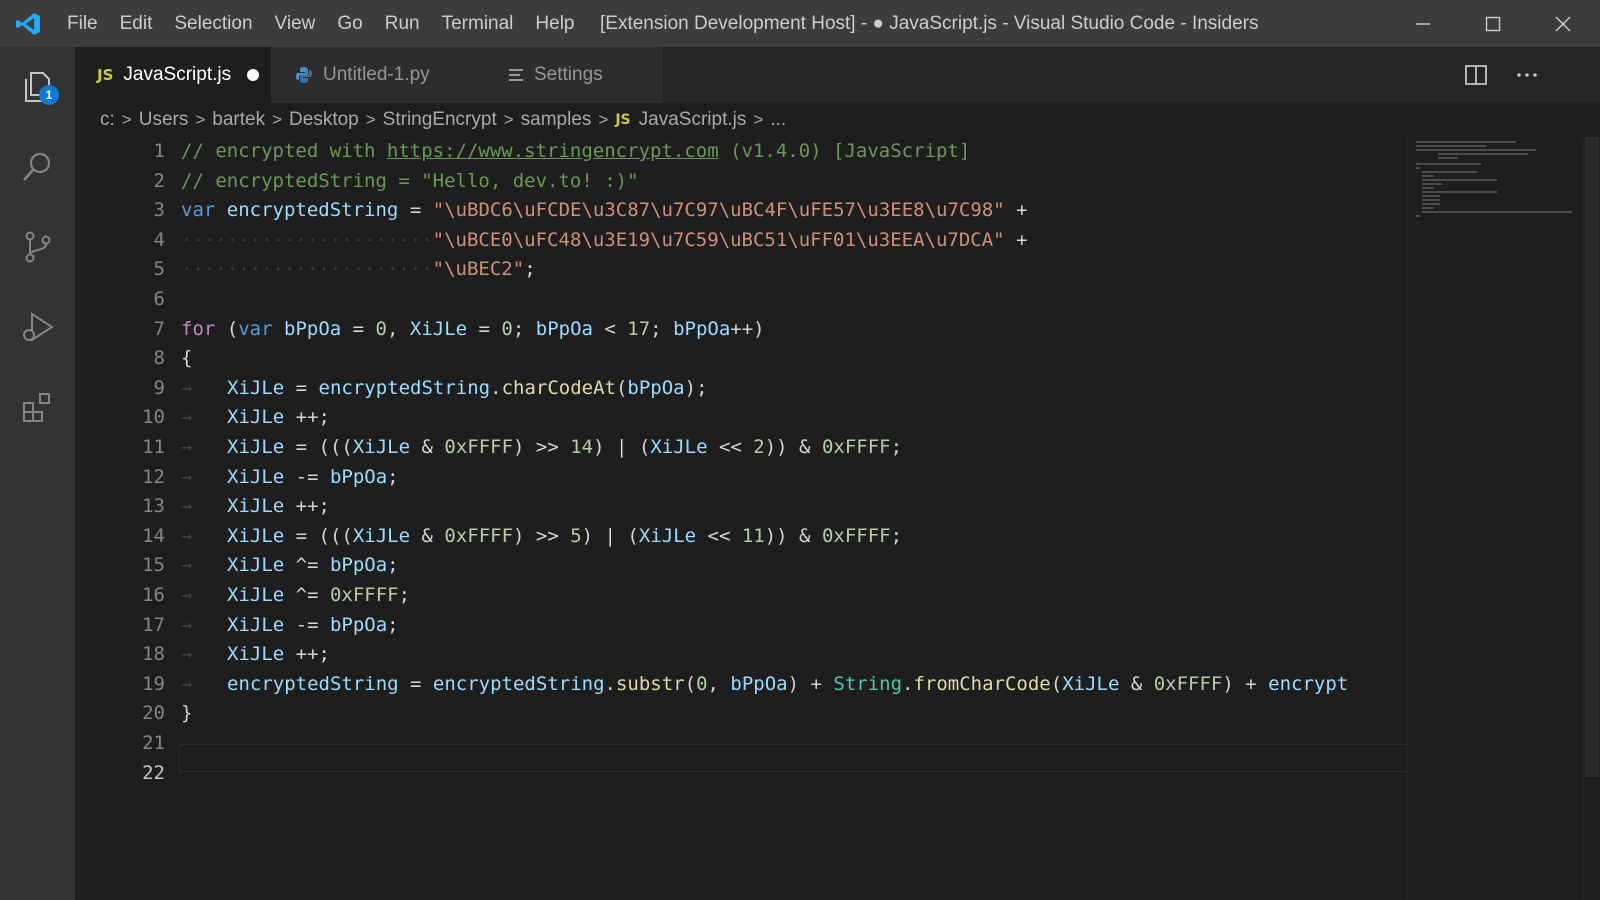  What do you see at coordinates (153, 447) in the screenshot?
I see `line-number: 11` at bounding box center [153, 447].